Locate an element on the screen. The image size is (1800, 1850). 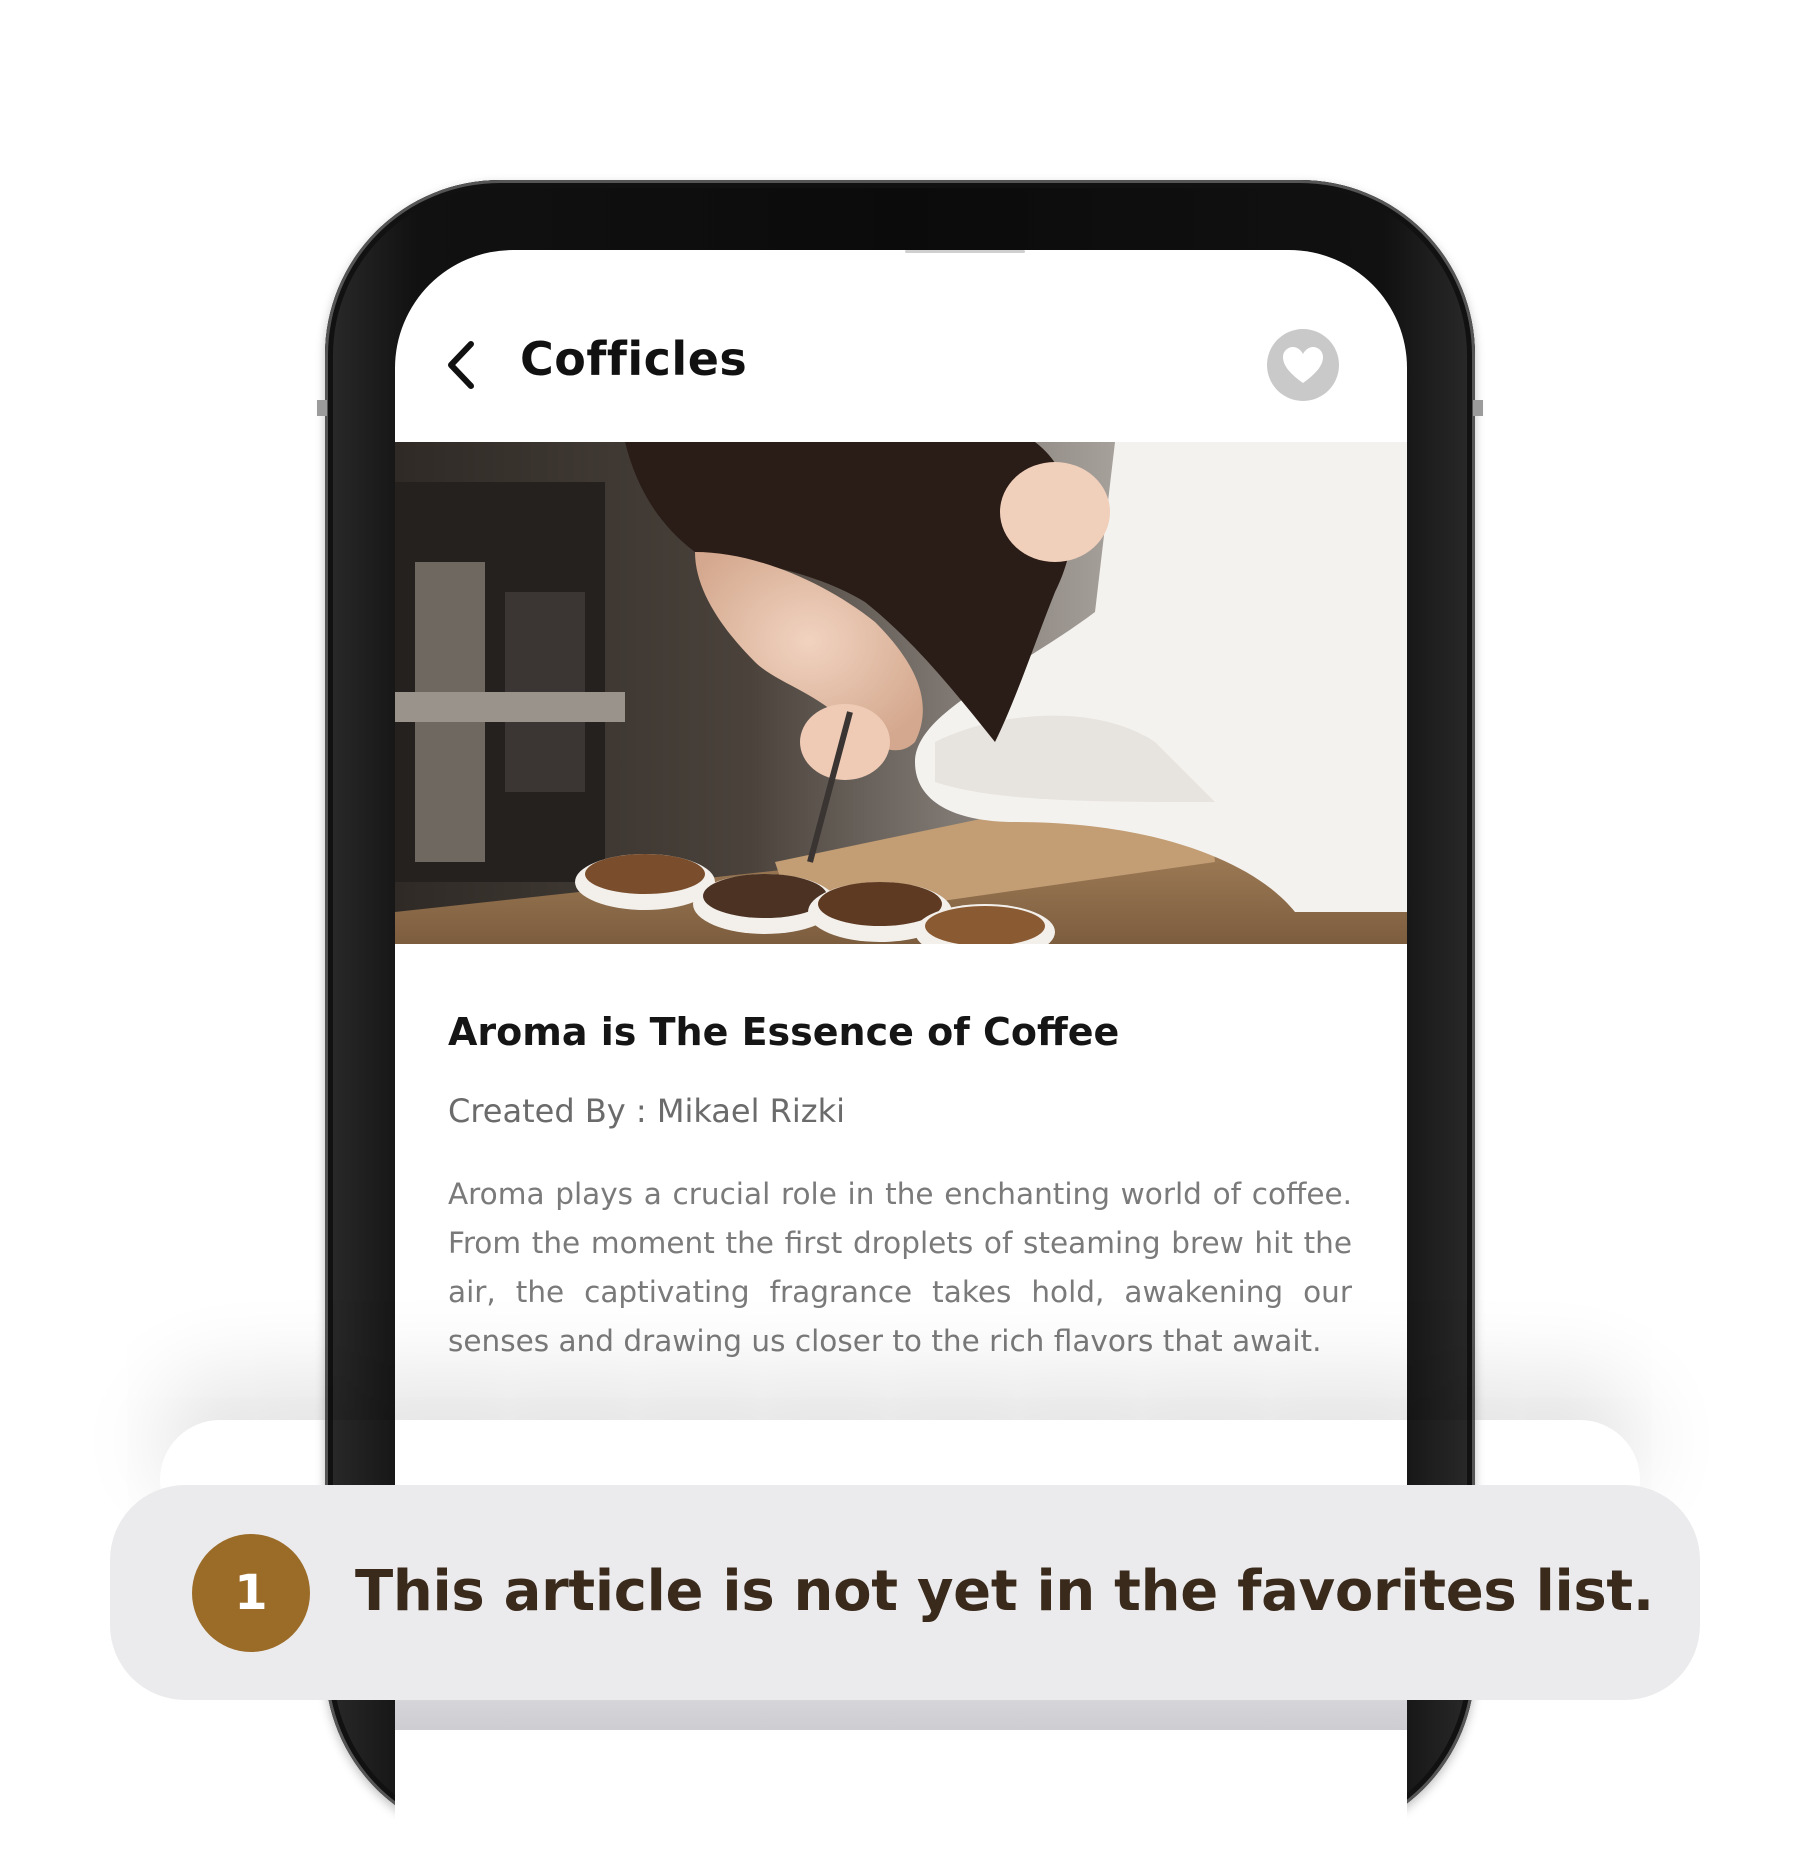
chevron-left-icon is located at coordinates (461, 365).